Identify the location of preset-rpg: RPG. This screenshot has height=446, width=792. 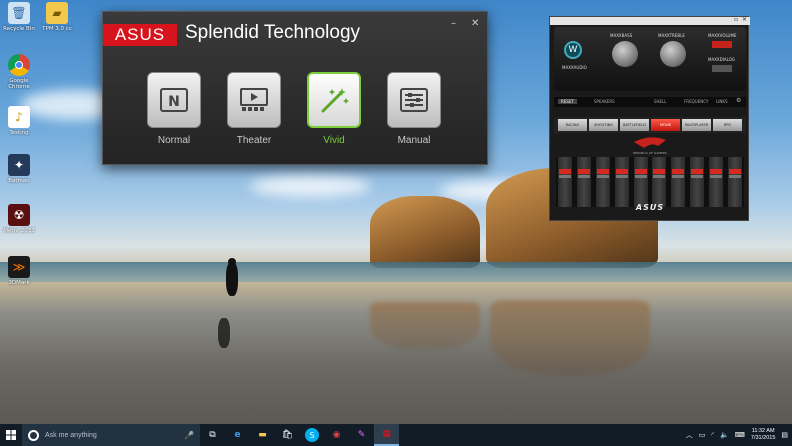
(727, 125).